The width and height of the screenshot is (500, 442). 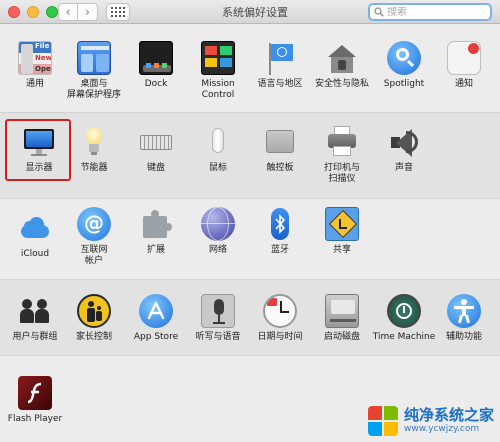 I want to click on accessibility-icon, so click(x=464, y=311).